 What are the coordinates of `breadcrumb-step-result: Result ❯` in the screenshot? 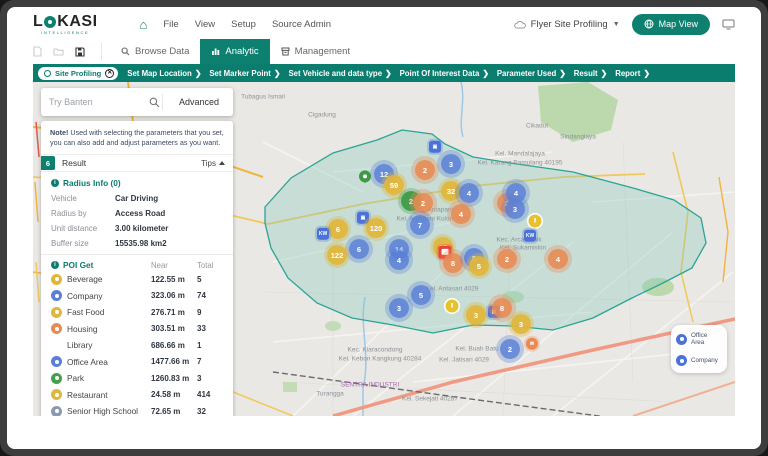 It's located at (590, 73).